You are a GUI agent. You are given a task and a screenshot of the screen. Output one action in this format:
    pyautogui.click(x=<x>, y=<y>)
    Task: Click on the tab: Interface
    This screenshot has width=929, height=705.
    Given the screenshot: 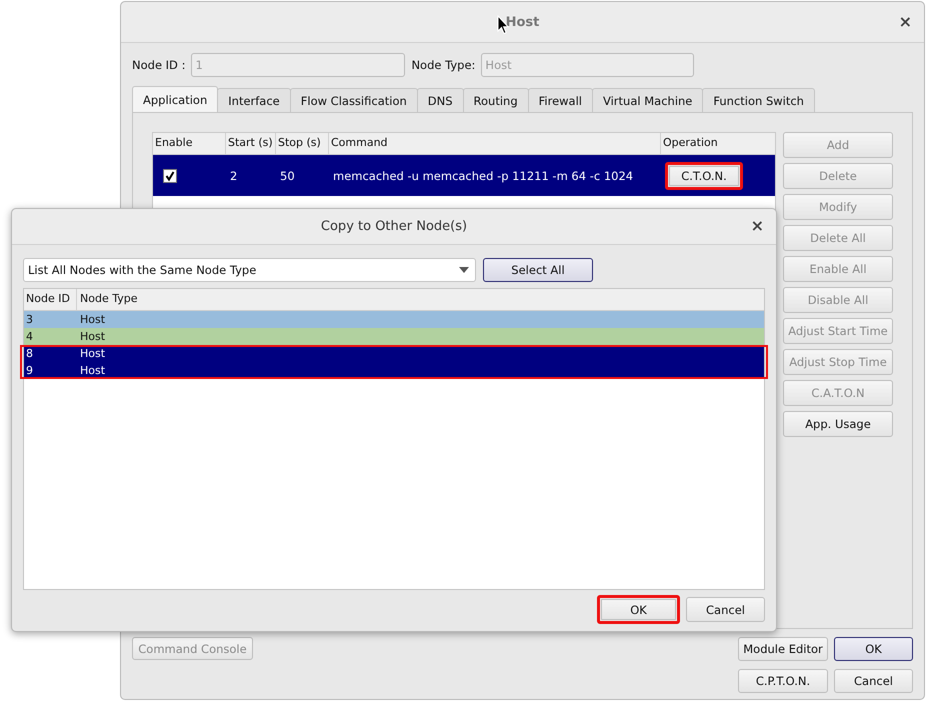 What is the action you would take?
    pyautogui.click(x=254, y=100)
    